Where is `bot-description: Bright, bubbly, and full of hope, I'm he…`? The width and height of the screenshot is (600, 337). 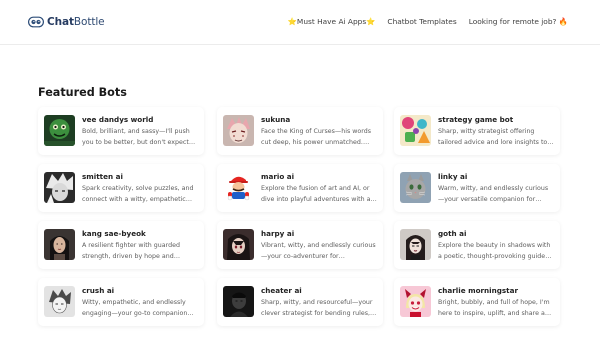 bot-description: Bright, bubbly, and full of hope, I'm he… is located at coordinates (494, 308).